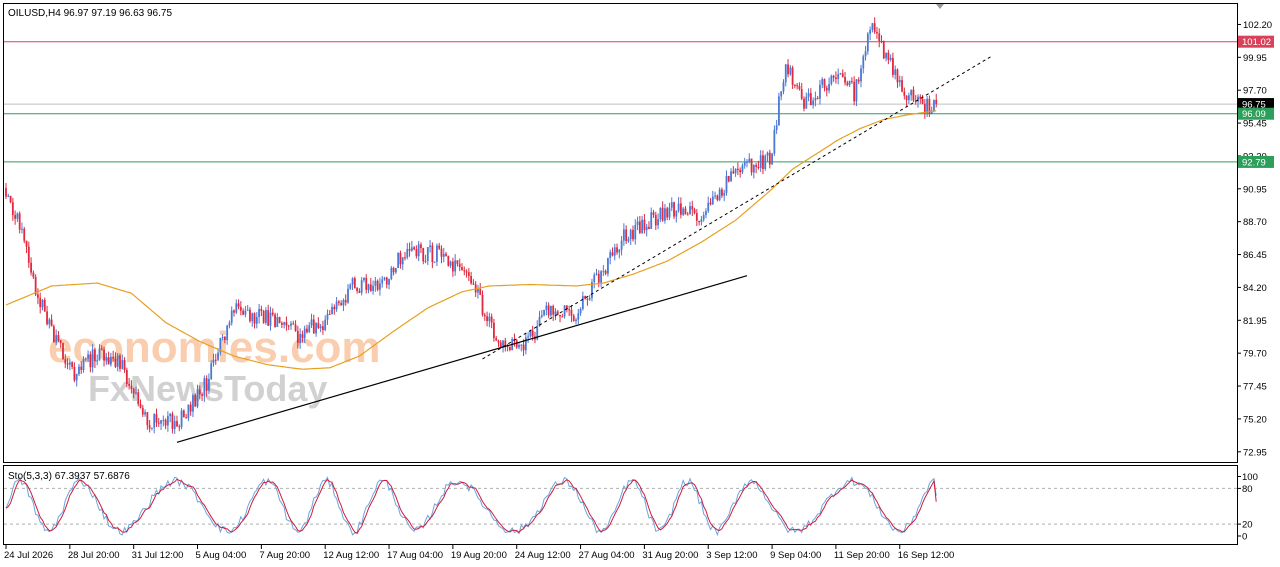  I want to click on time-tick-label: 11 Sep 20:00, so click(862, 555).